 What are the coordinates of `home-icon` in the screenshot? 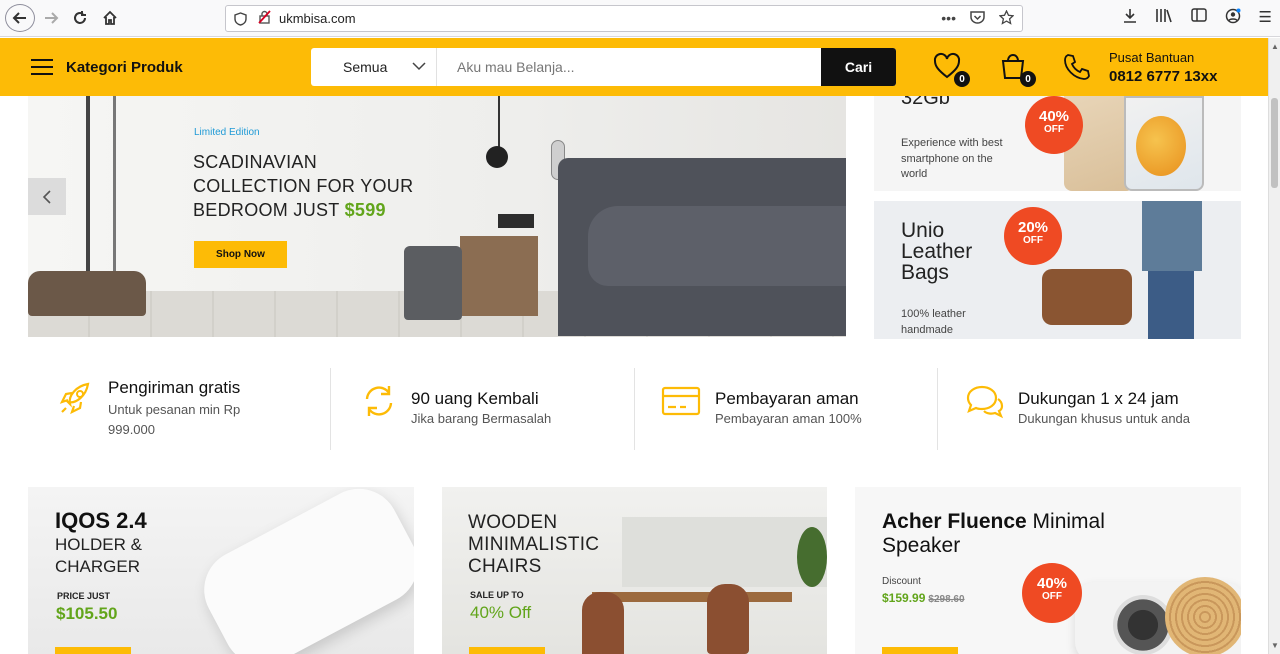 It's located at (110, 17).